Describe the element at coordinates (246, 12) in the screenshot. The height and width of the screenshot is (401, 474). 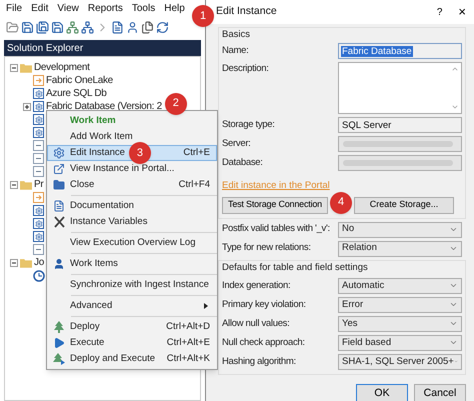
I see `window-title: Edit Instance` at that location.